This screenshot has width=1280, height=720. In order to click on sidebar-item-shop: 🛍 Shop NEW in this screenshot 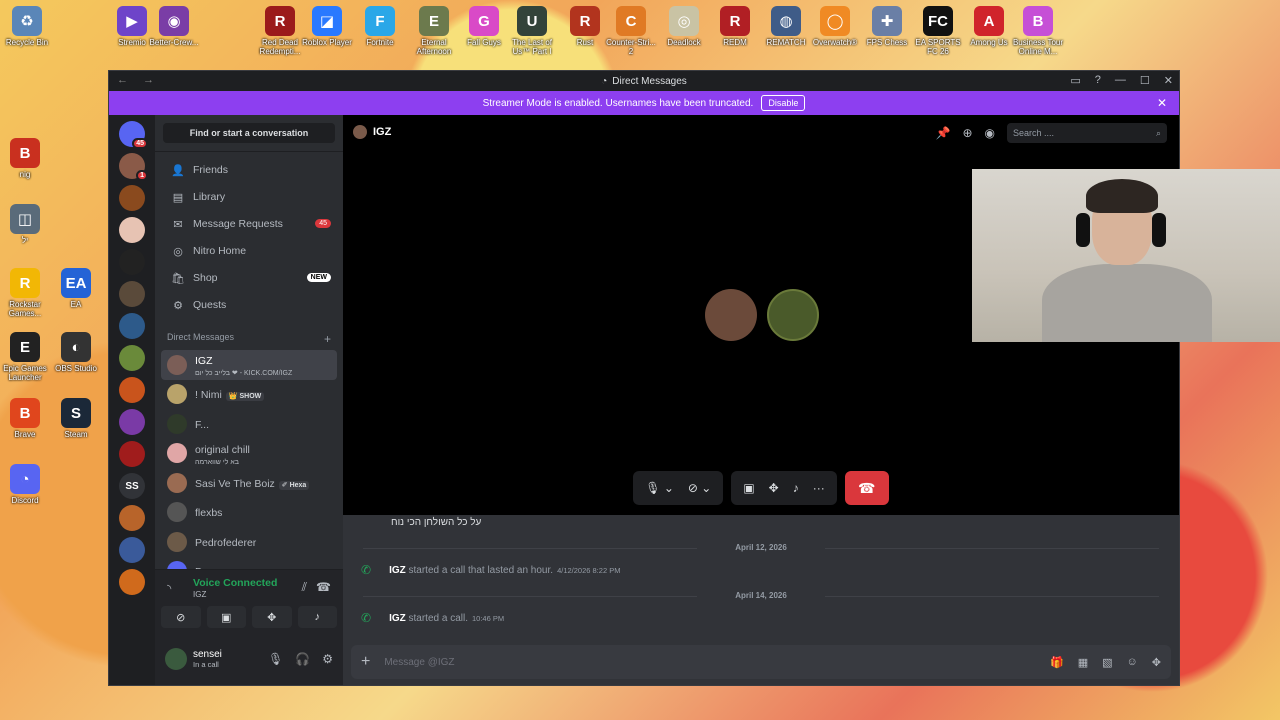, I will do `click(249, 278)`.